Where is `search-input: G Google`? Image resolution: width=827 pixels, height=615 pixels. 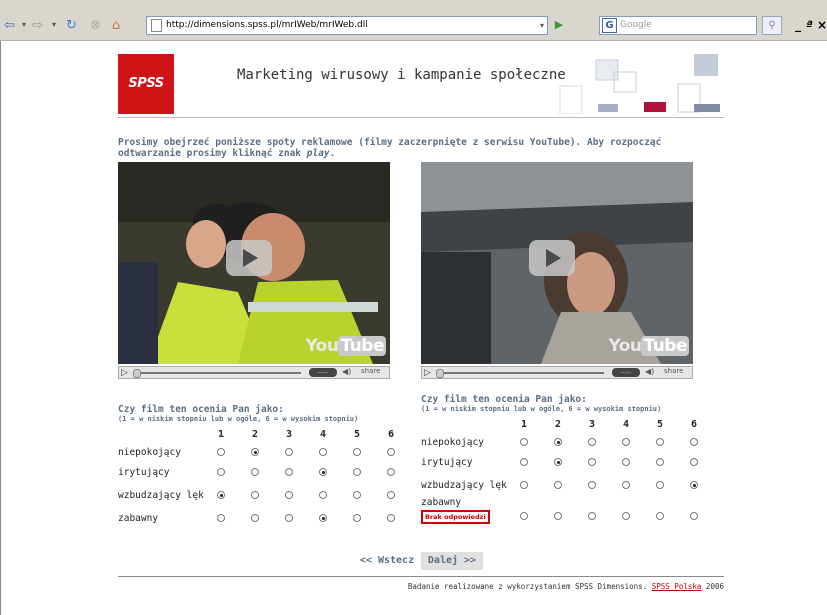 search-input: G Google is located at coordinates (678, 25).